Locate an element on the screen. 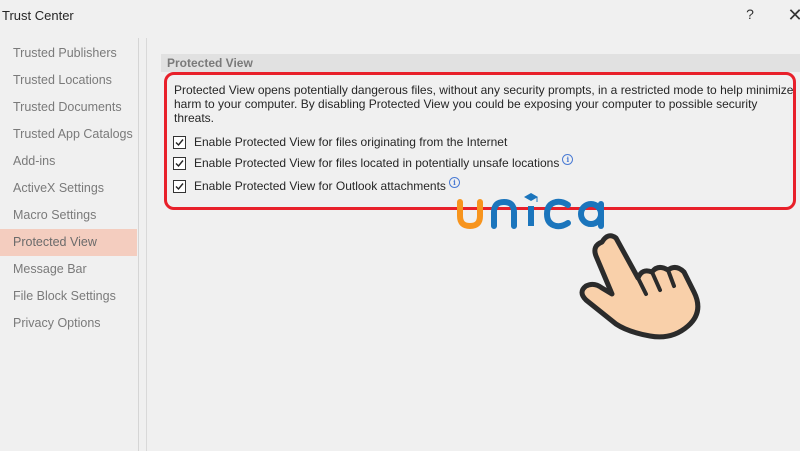 Image resolution: width=800 pixels, height=451 pixels. help-button: ? is located at coordinates (750, 16).